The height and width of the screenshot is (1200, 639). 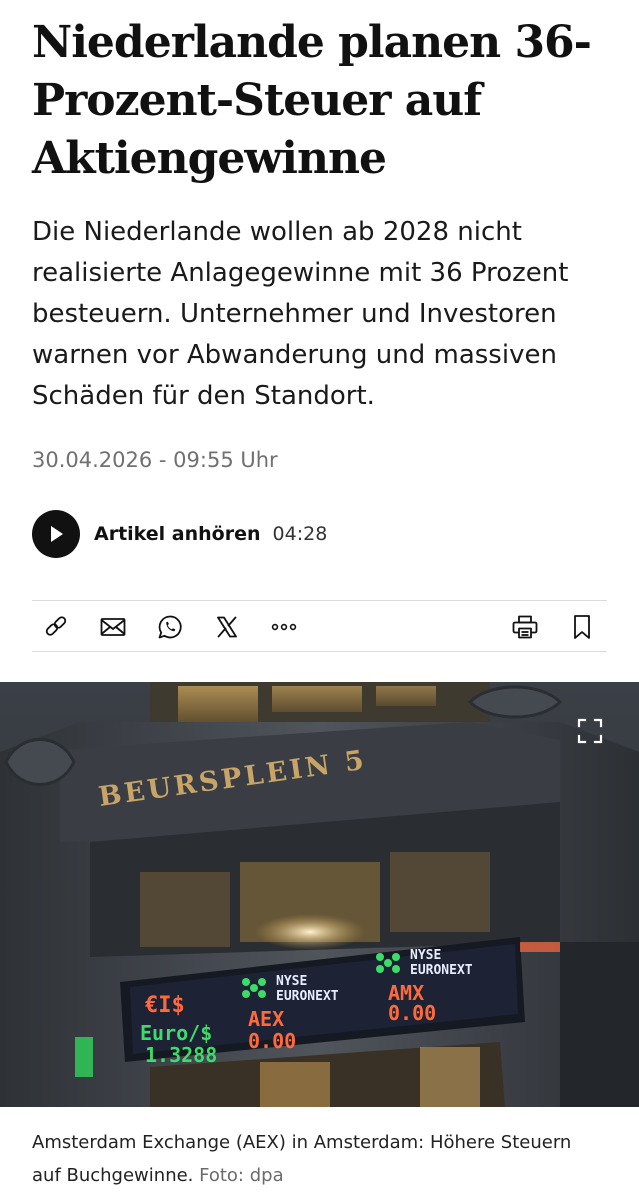 I want to click on whatsapp-icon, so click(x=170, y=627).